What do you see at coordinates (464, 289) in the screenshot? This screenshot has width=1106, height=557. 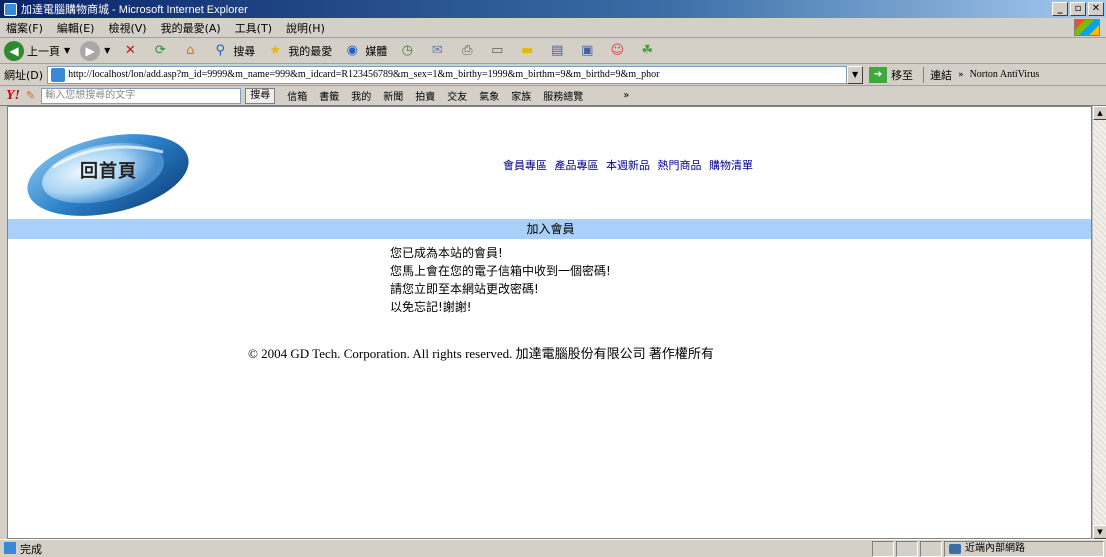 I see `message-line: 請您立即至本網站更改密碼!` at bounding box center [464, 289].